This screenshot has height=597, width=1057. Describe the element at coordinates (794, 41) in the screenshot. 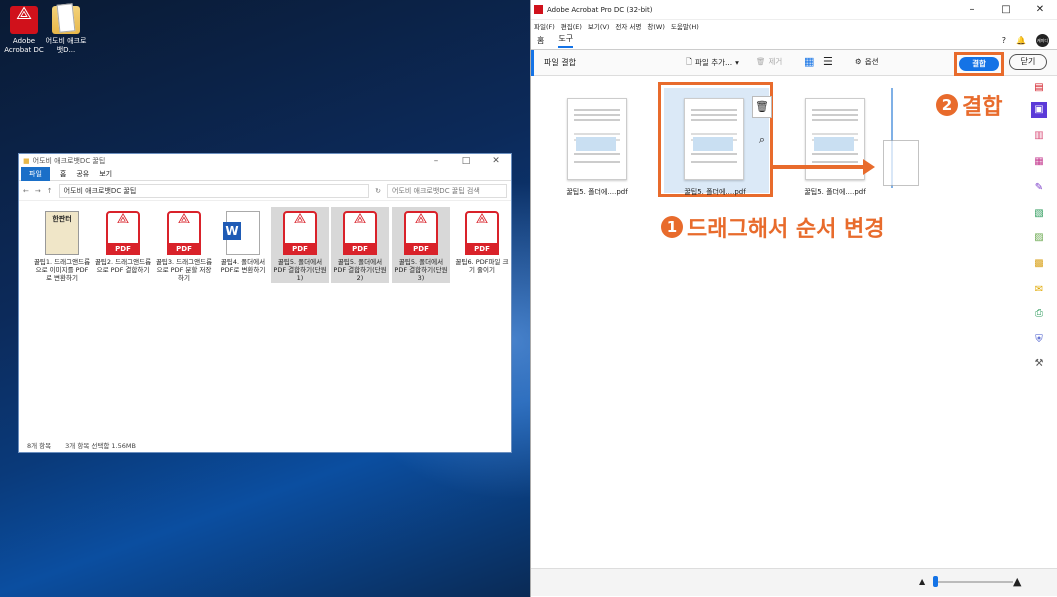

I see `tab-bar: 홈 도구 ? 🔔 캐미디` at that location.